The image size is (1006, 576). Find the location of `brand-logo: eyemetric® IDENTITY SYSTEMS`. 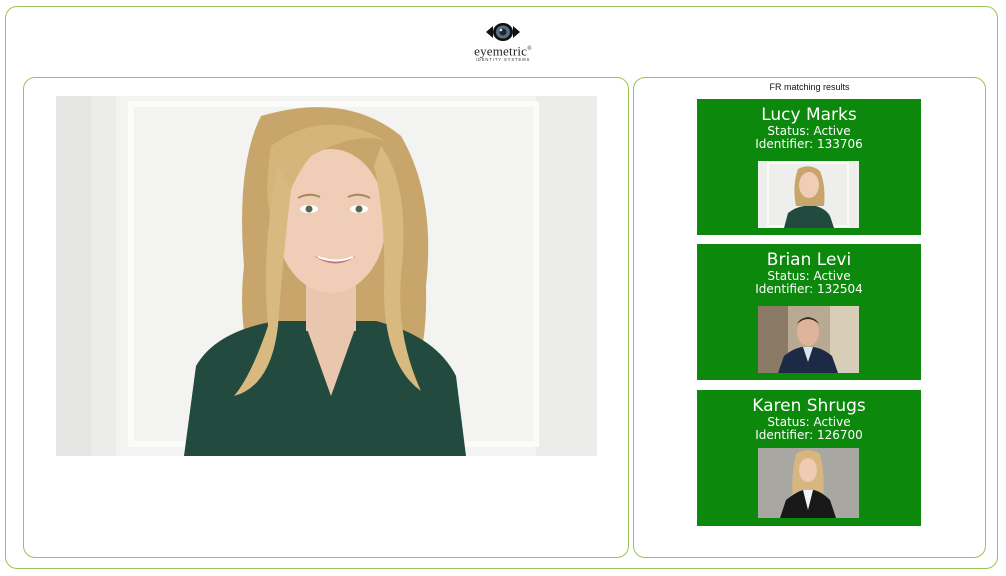

brand-logo: eyemetric® IDENTITY SYSTEMS is located at coordinates (503, 44).